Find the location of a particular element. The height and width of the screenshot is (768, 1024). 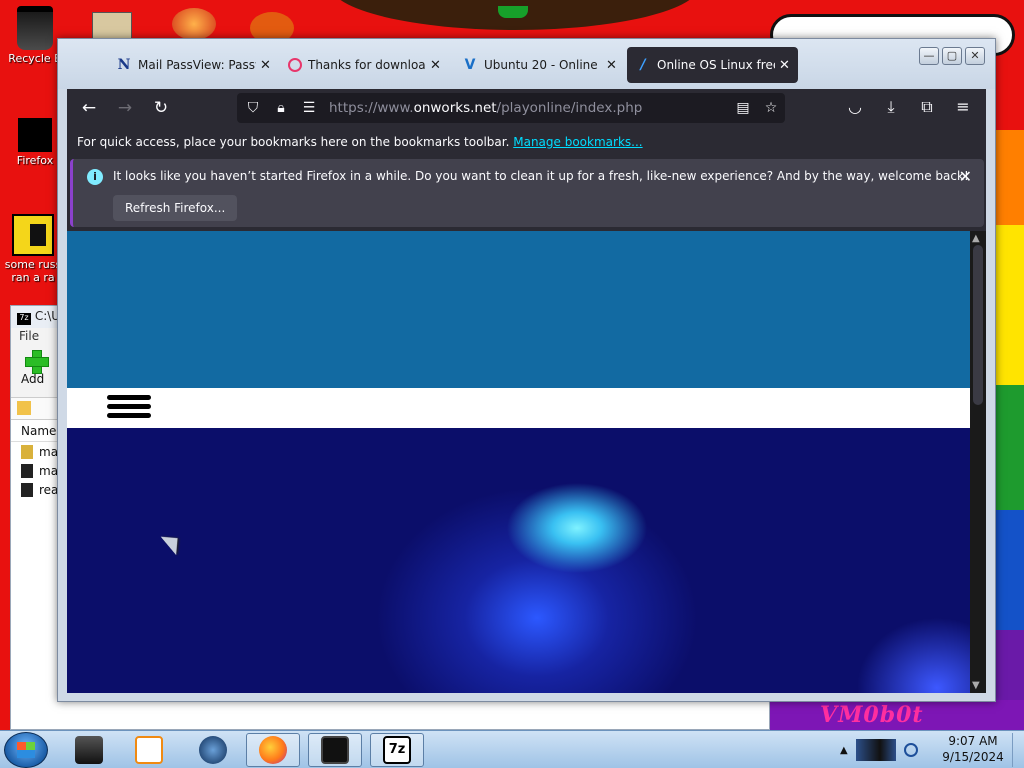

menu-icon: ≡ is located at coordinates (963, 106).